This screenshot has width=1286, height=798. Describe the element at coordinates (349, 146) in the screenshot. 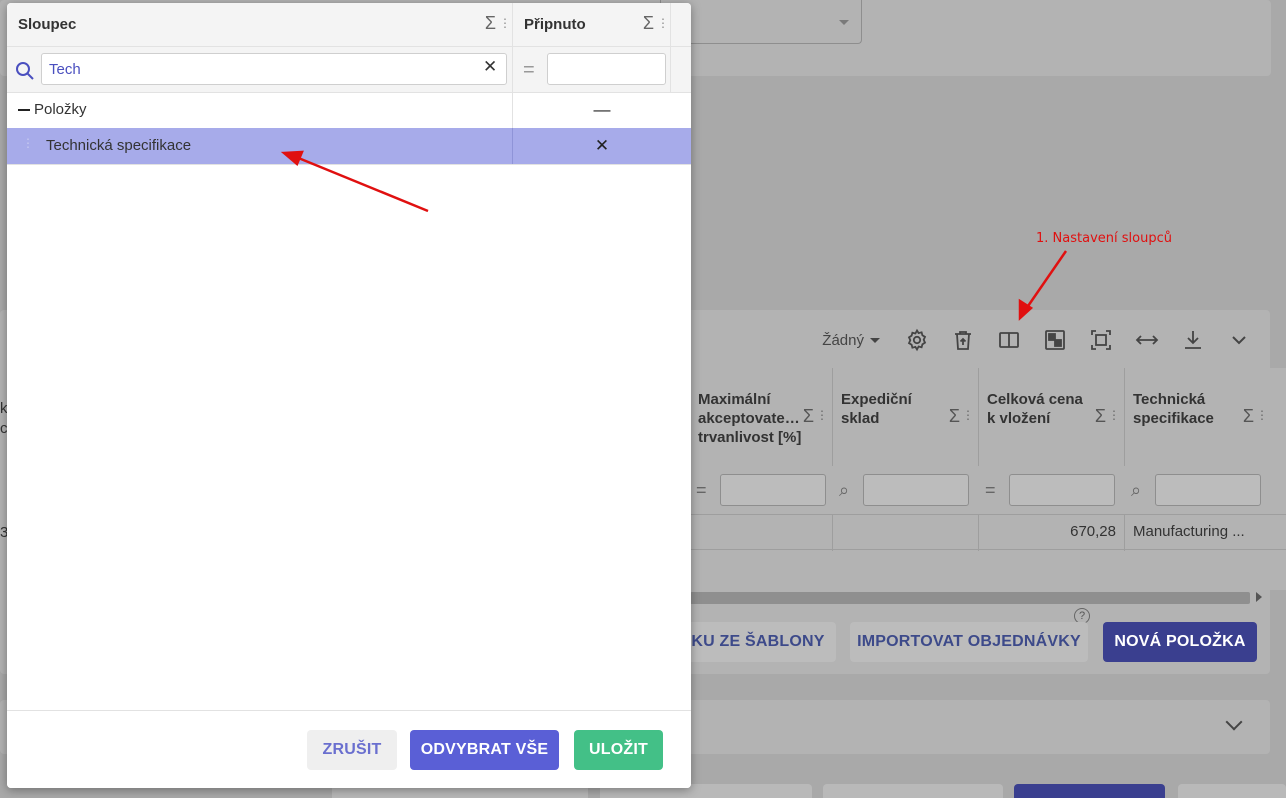

I see `list-item-selected: ⋮ Technická specifikace ✕` at that location.